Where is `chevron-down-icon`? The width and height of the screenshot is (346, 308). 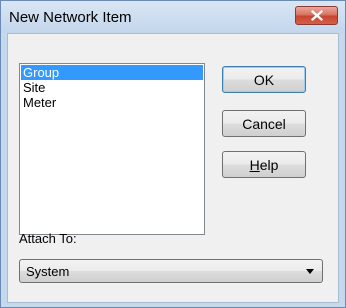
chevron-down-icon is located at coordinates (310, 271).